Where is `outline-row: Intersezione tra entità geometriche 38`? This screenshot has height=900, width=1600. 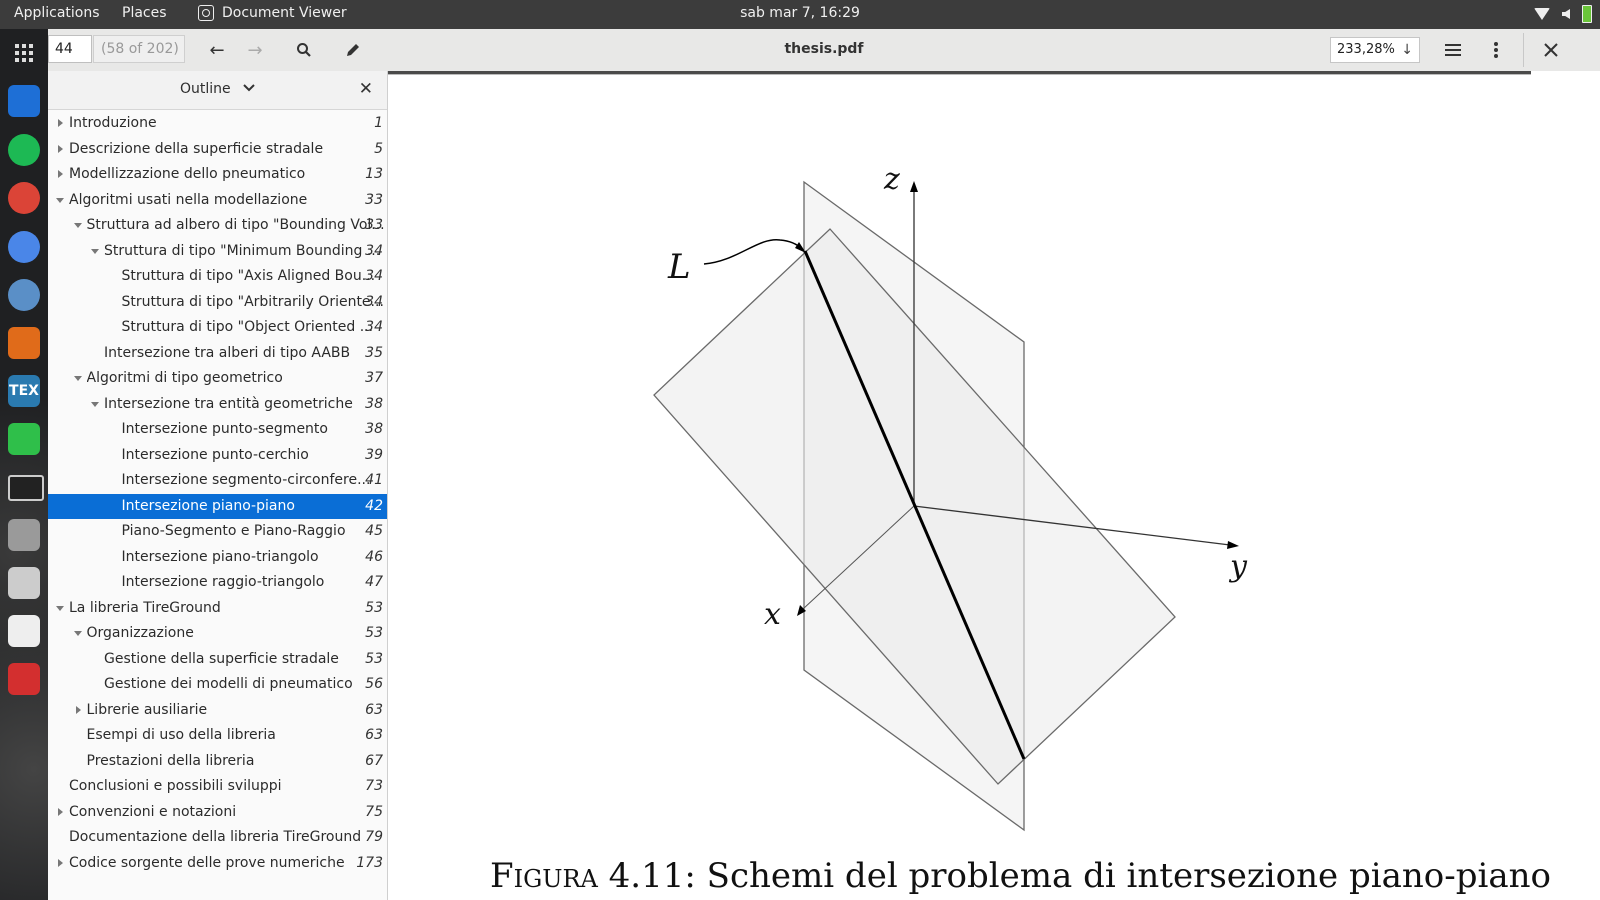
outline-row: Intersezione tra entità geometriche 38 is located at coordinates (217, 404).